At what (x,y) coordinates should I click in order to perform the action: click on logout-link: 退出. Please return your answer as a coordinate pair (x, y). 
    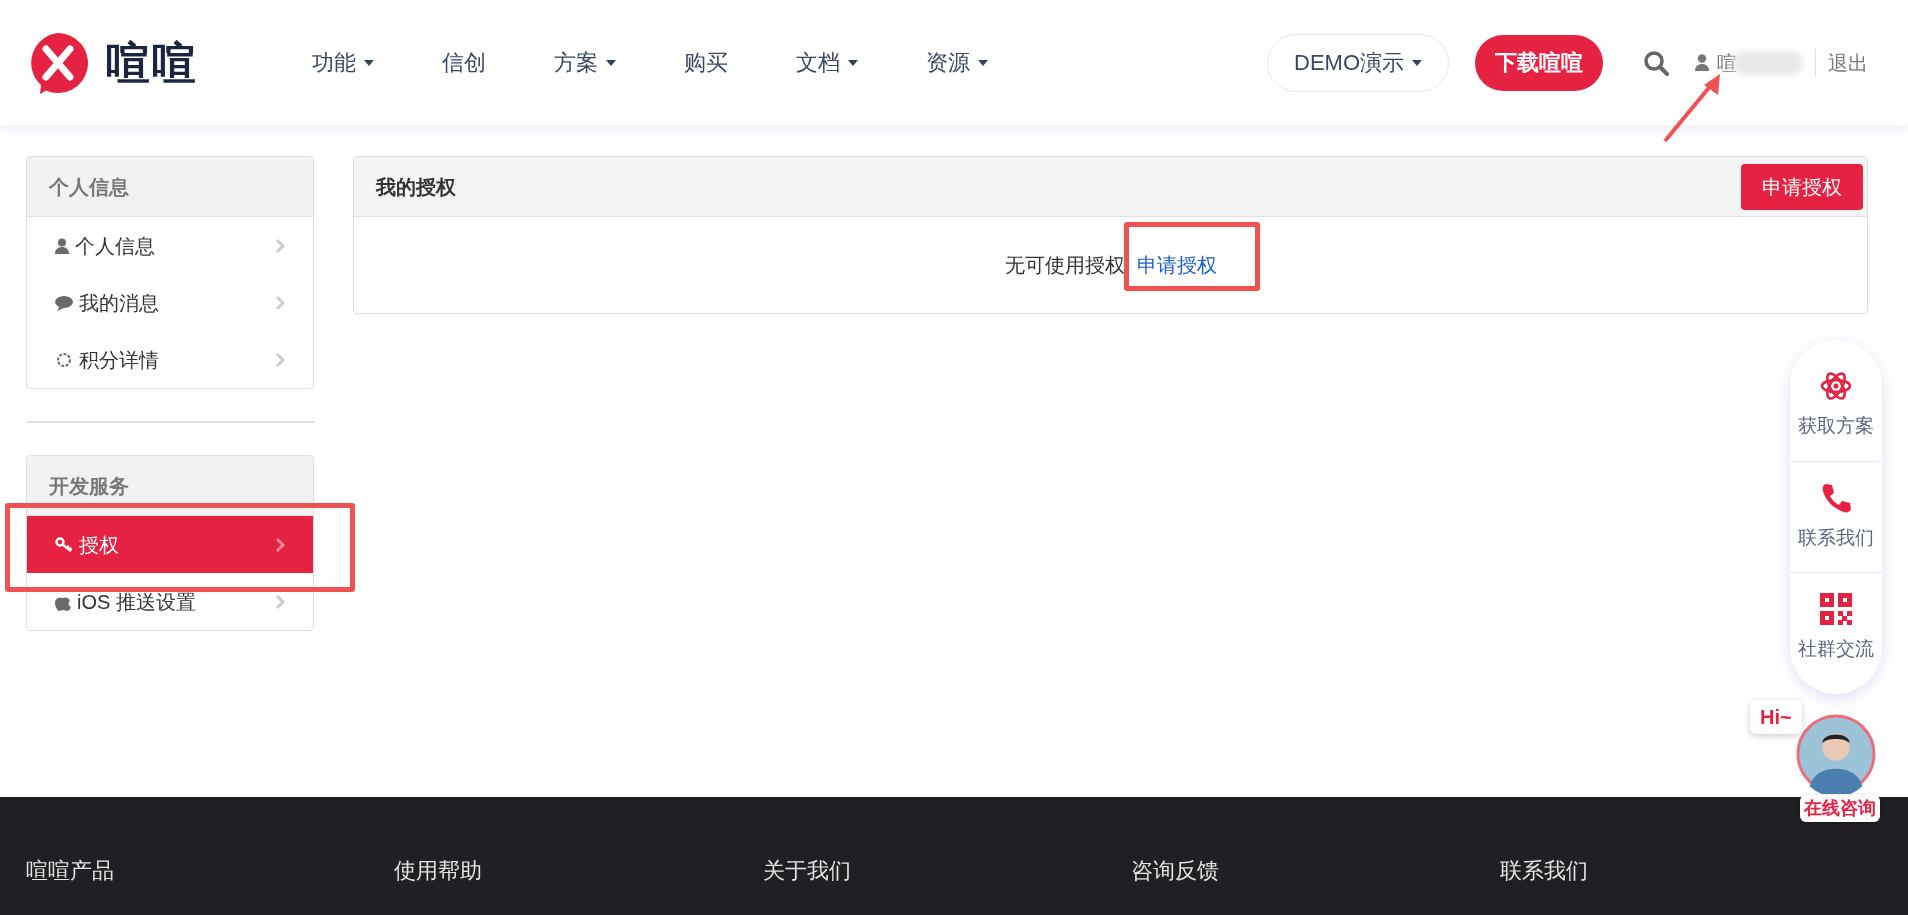
    Looking at the image, I should click on (1848, 62).